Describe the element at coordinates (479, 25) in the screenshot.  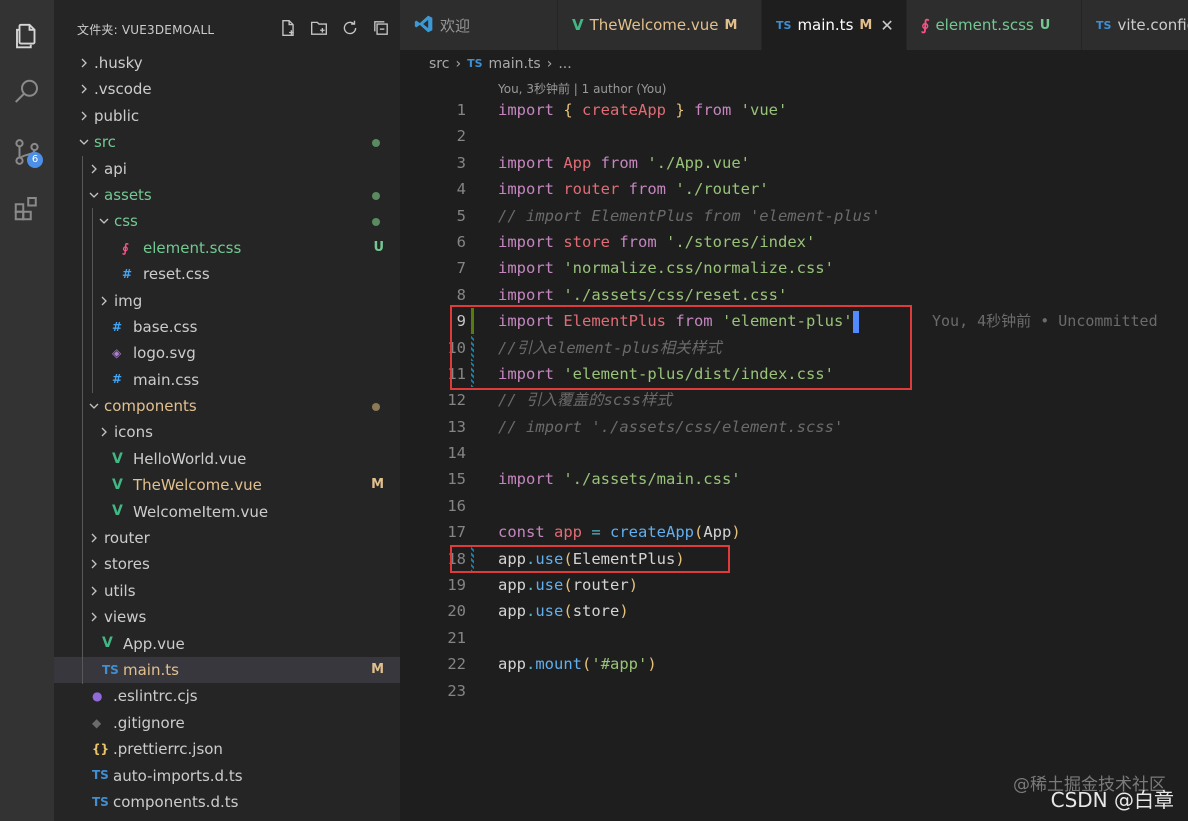
I see `tab--: 欢迎` at that location.